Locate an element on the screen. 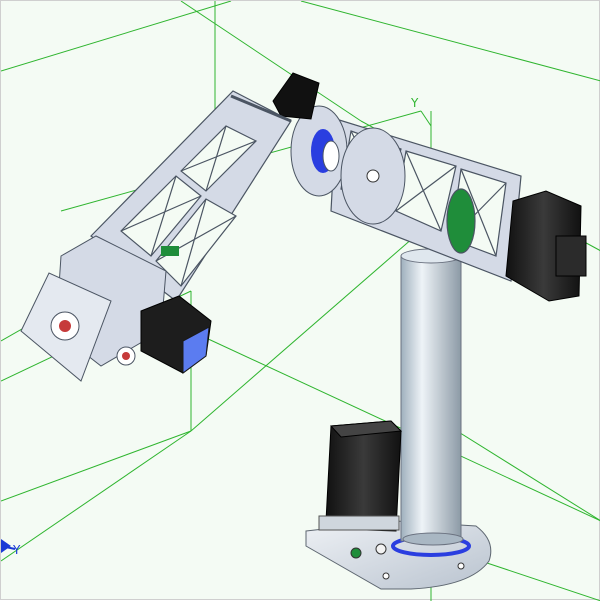 The height and width of the screenshot is (601, 600). shoulder-motor is located at coordinates (296, 96).